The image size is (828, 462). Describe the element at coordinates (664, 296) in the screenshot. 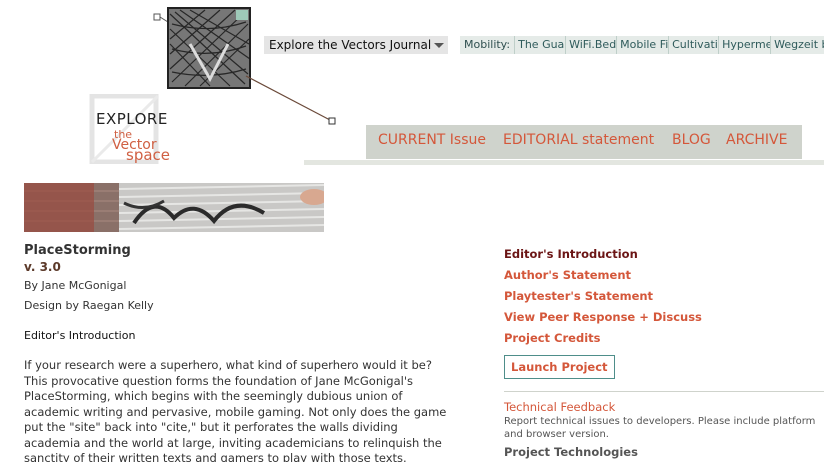

I see `sidebar-link-playtesters-statement: Playtester's Statement` at that location.